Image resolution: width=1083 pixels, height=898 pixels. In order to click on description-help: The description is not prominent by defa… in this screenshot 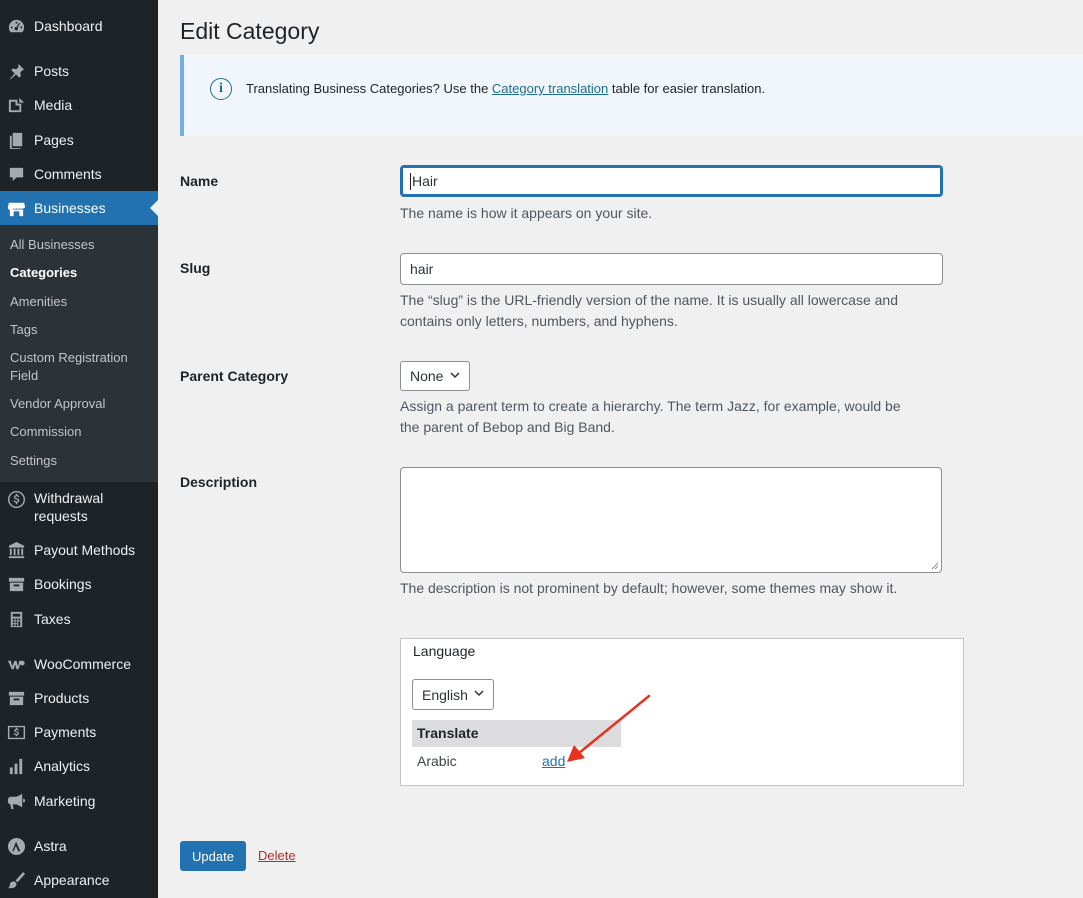, I will do `click(649, 588)`.